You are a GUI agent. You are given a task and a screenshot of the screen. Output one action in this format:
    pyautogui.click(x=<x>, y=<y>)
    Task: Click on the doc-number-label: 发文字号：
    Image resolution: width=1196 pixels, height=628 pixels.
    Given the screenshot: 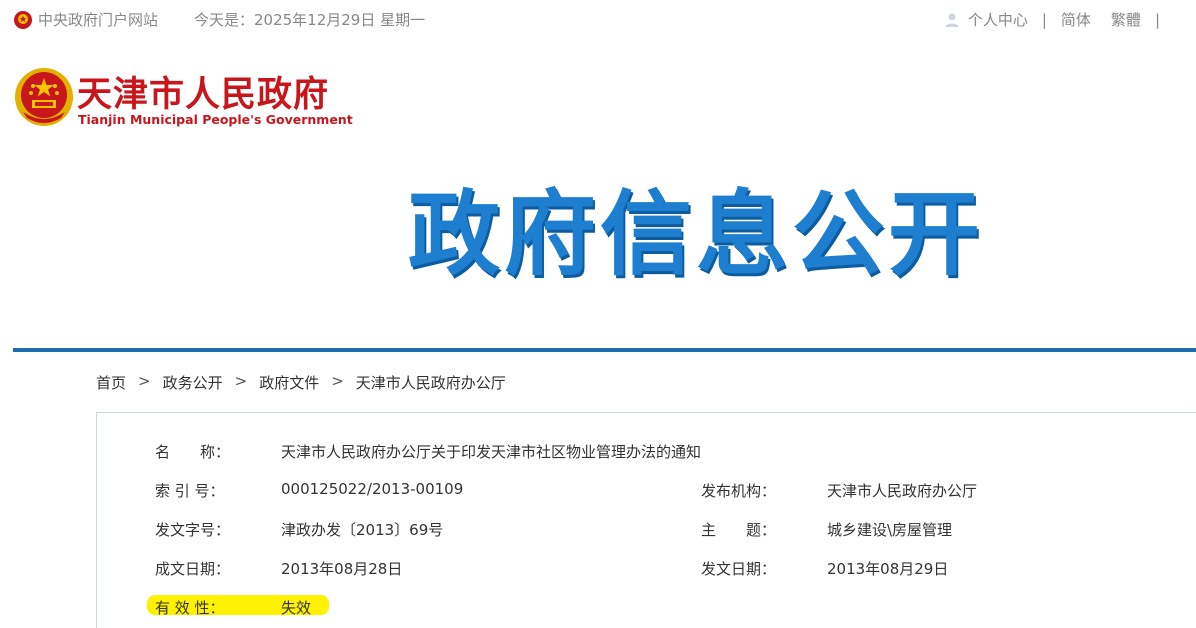 What is the action you would take?
    pyautogui.click(x=193, y=530)
    